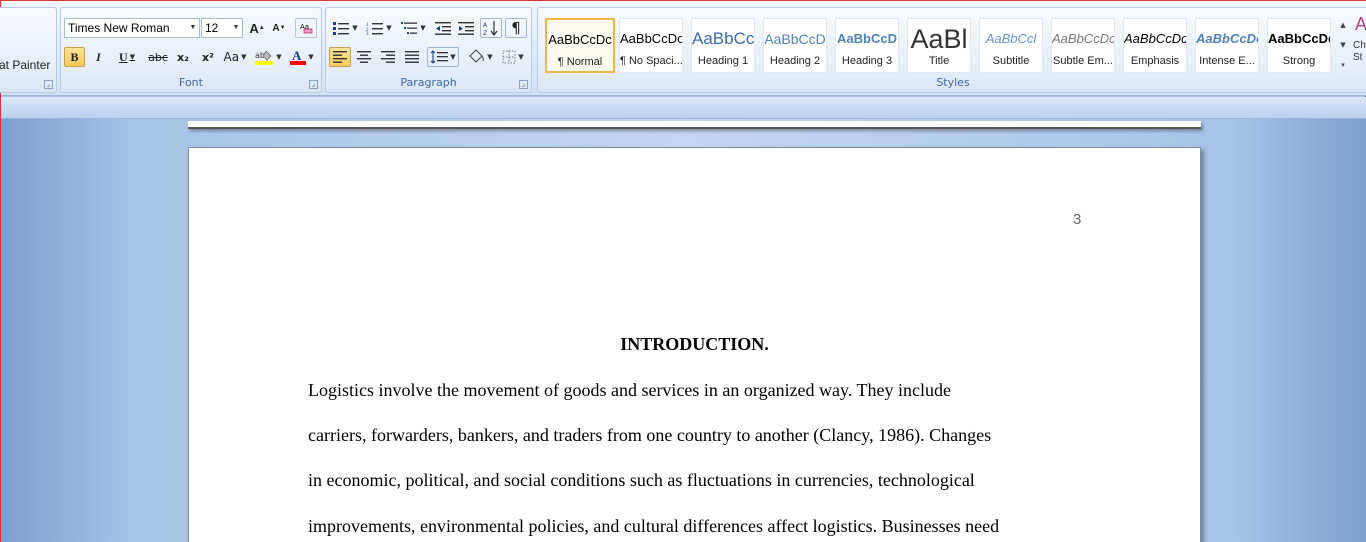 This screenshot has height=542, width=1366. I want to click on align-right-icon, so click(388, 57).